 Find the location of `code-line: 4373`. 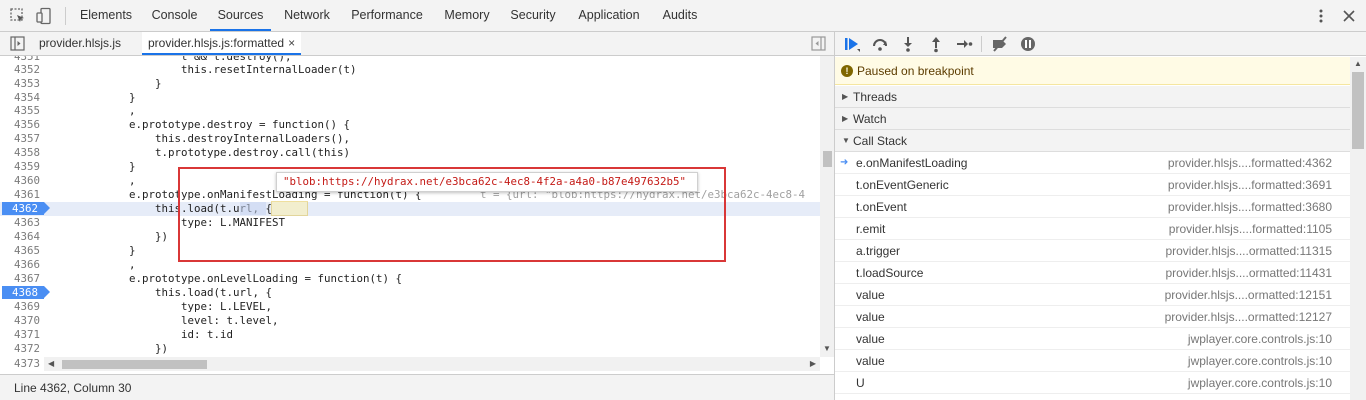

code-line: 4373 is located at coordinates (22, 364).